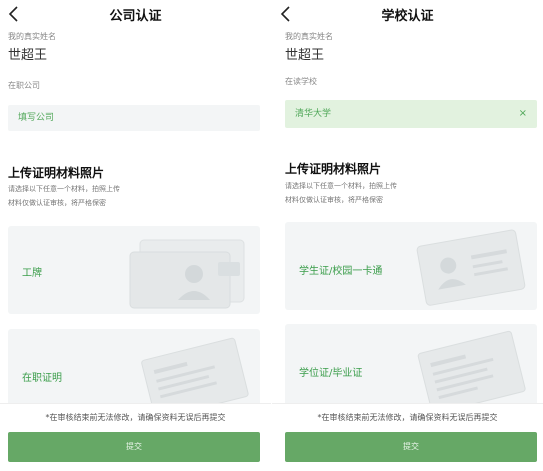 The image size is (543, 471). Describe the element at coordinates (313, 114) in the screenshot. I see `school-value: 清华大学` at that location.